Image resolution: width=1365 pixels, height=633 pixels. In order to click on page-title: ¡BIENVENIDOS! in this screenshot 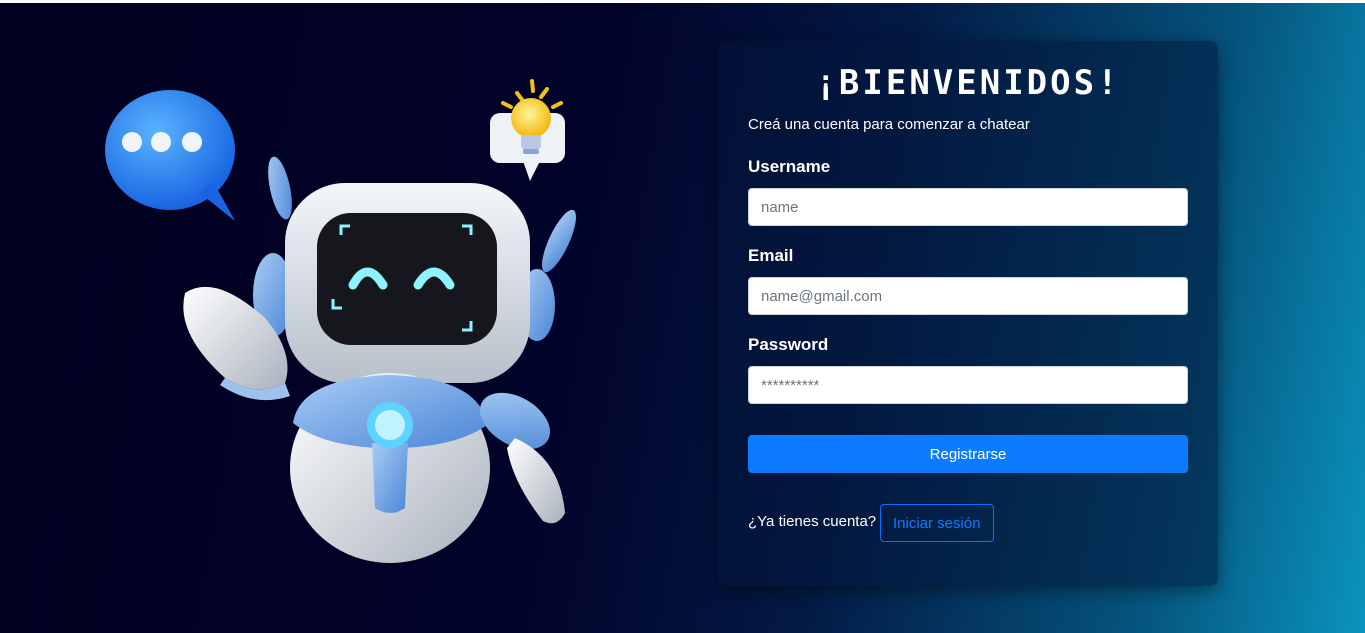, I will do `click(968, 83)`.